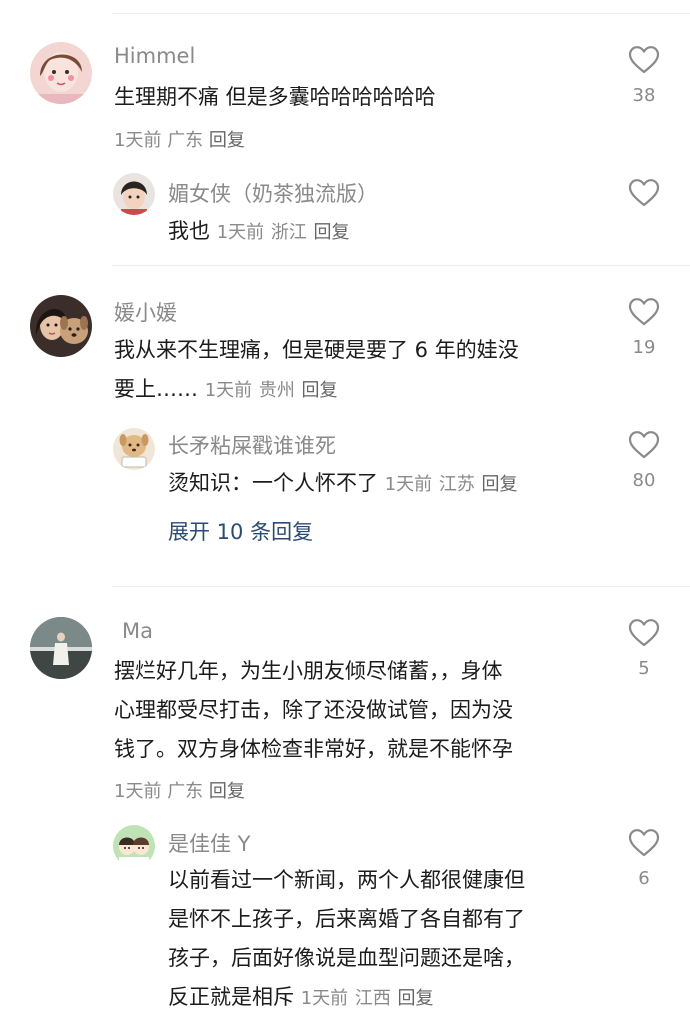 The image size is (690, 1031). What do you see at coordinates (134, 846) in the screenshot?
I see `cartoon-couple-avatar` at bounding box center [134, 846].